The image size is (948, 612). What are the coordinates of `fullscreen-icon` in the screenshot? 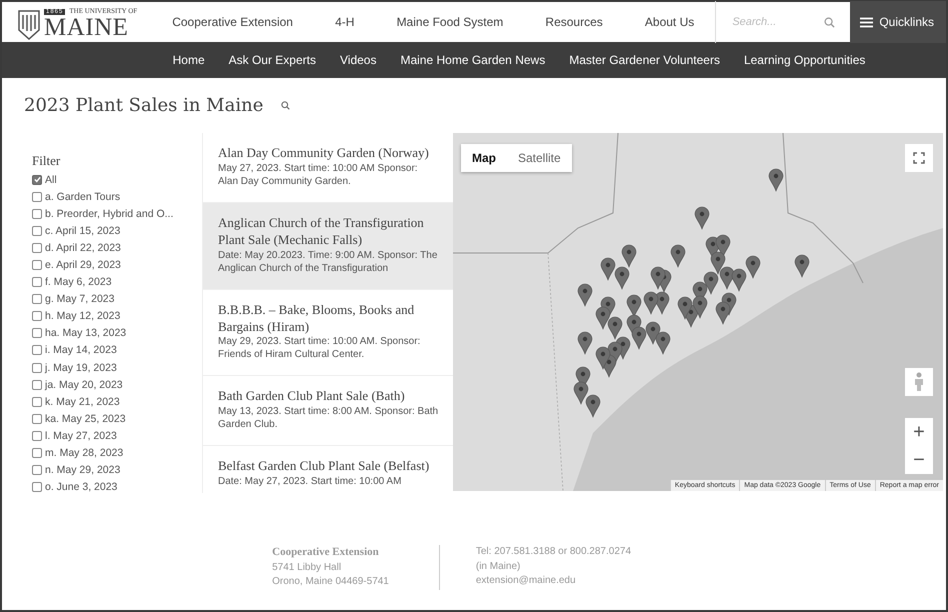 It's located at (919, 158).